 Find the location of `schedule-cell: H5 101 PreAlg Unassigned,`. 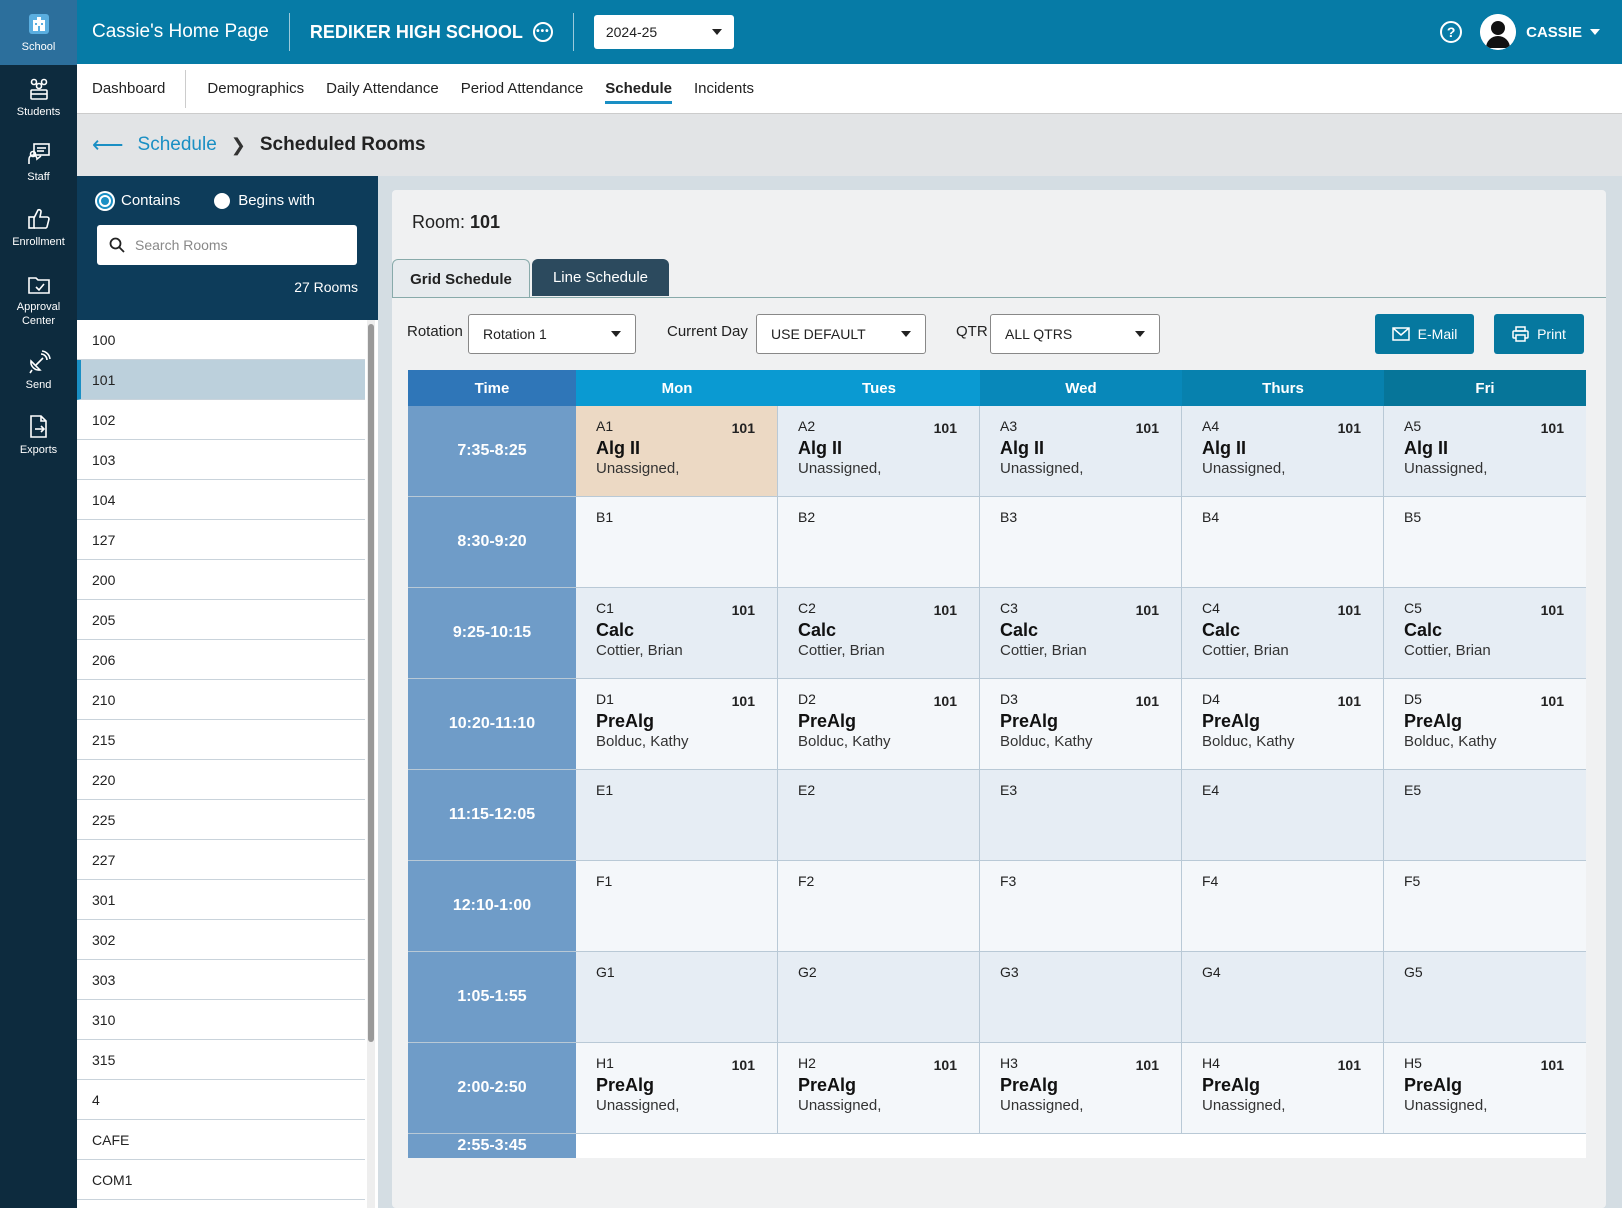

schedule-cell: H5 101 PreAlg Unassigned, is located at coordinates (1485, 1088).